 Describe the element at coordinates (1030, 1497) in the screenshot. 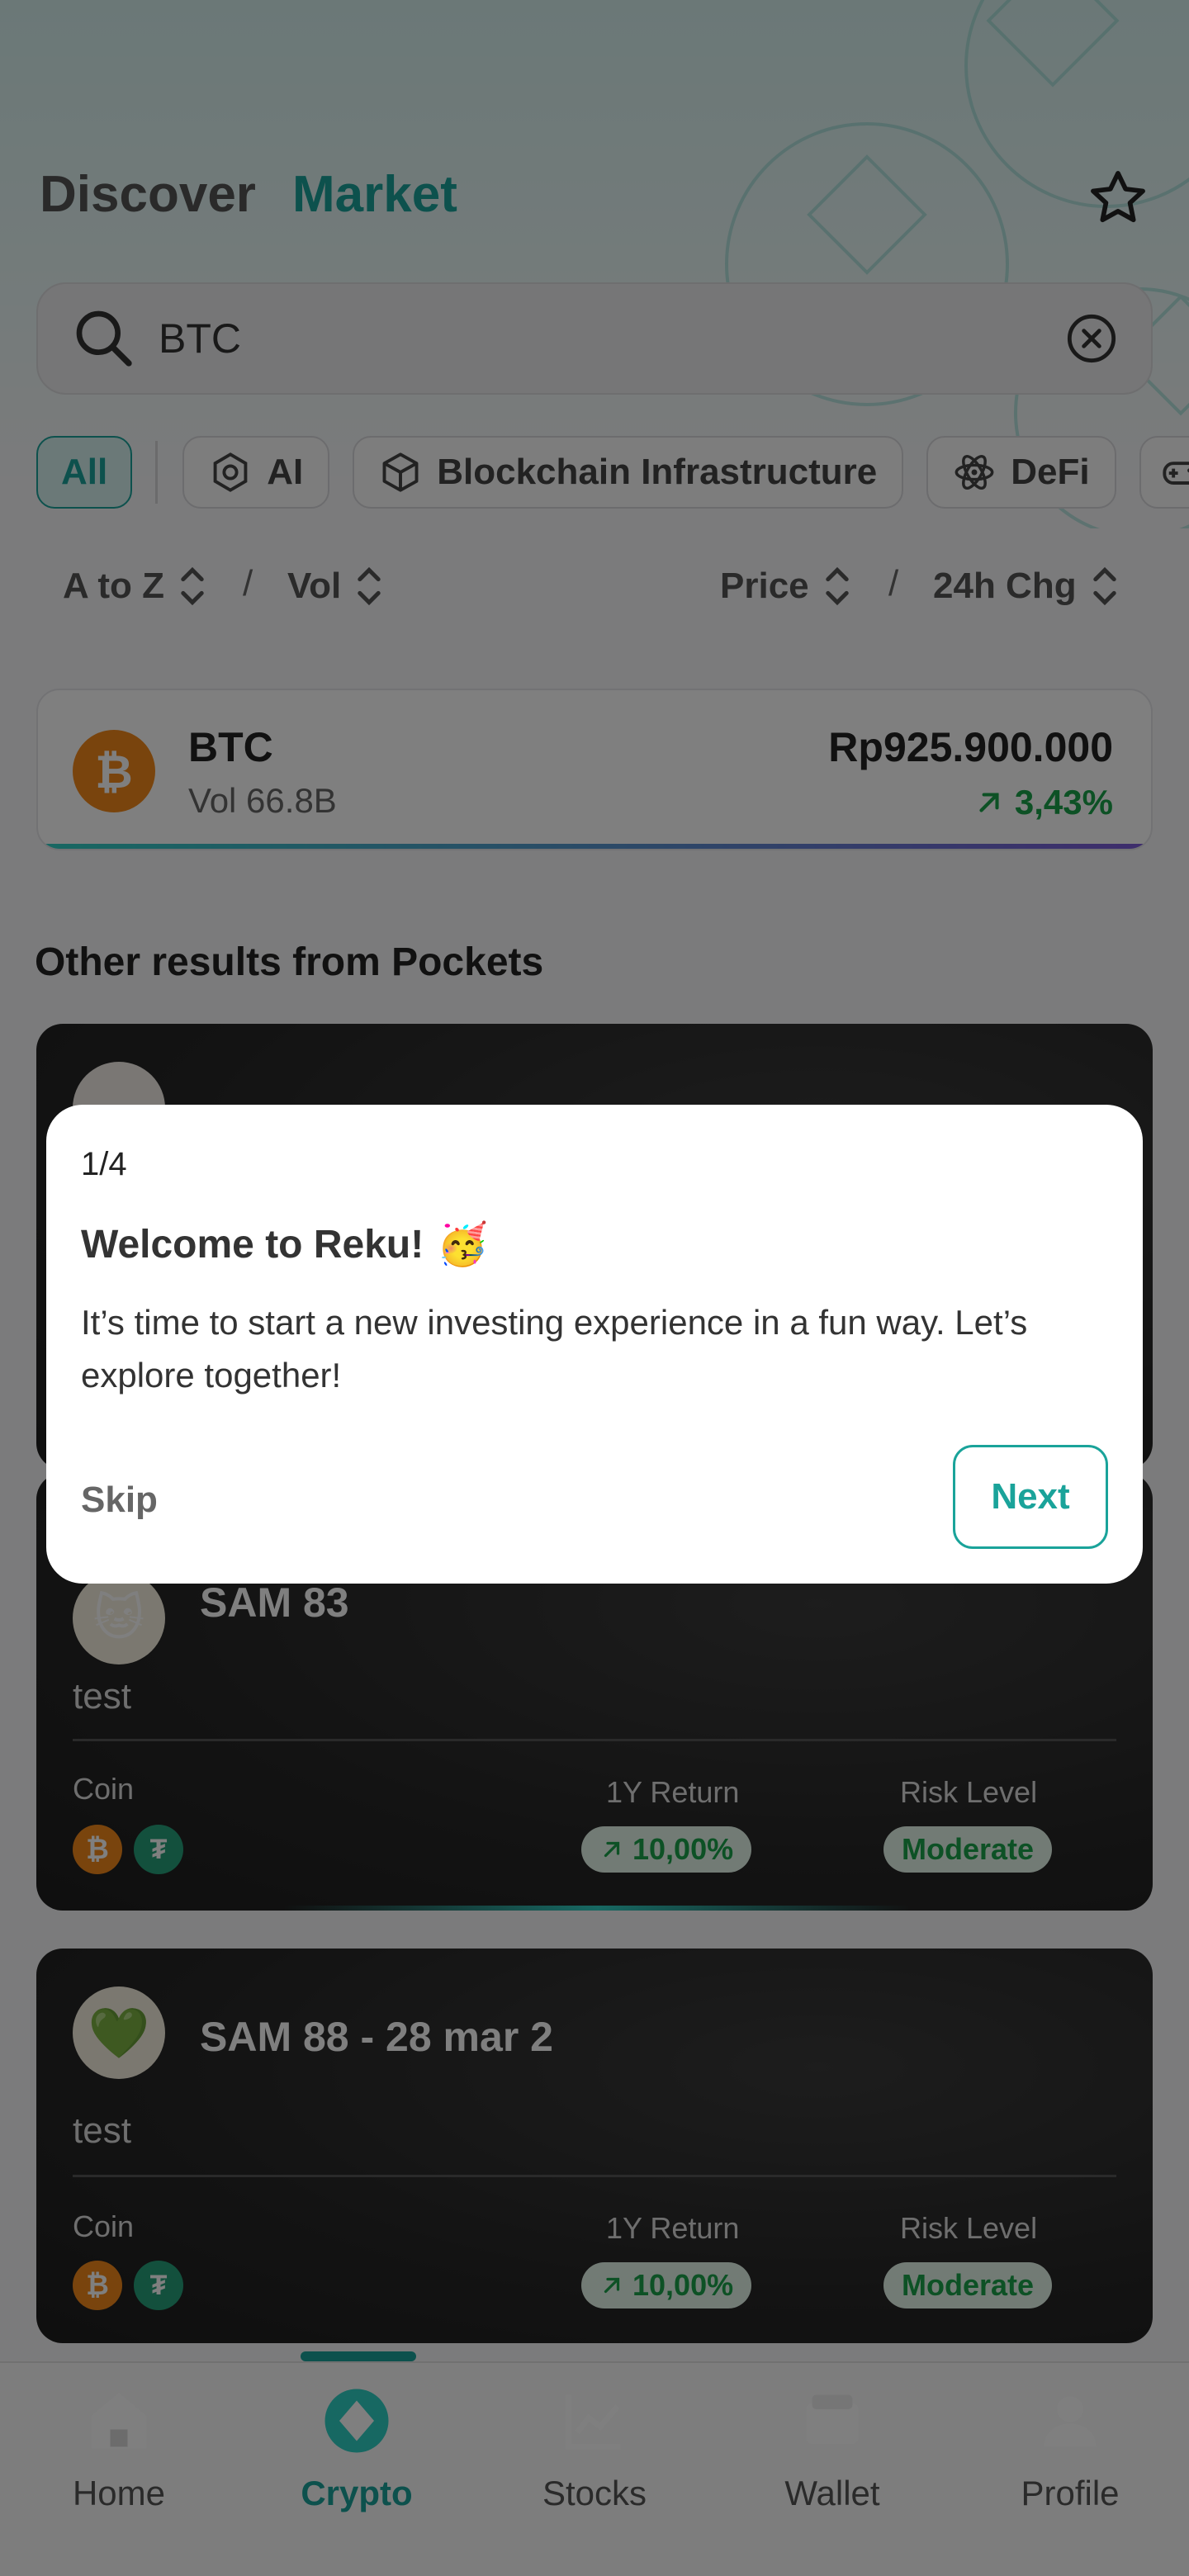

I see `next-button: Next` at that location.